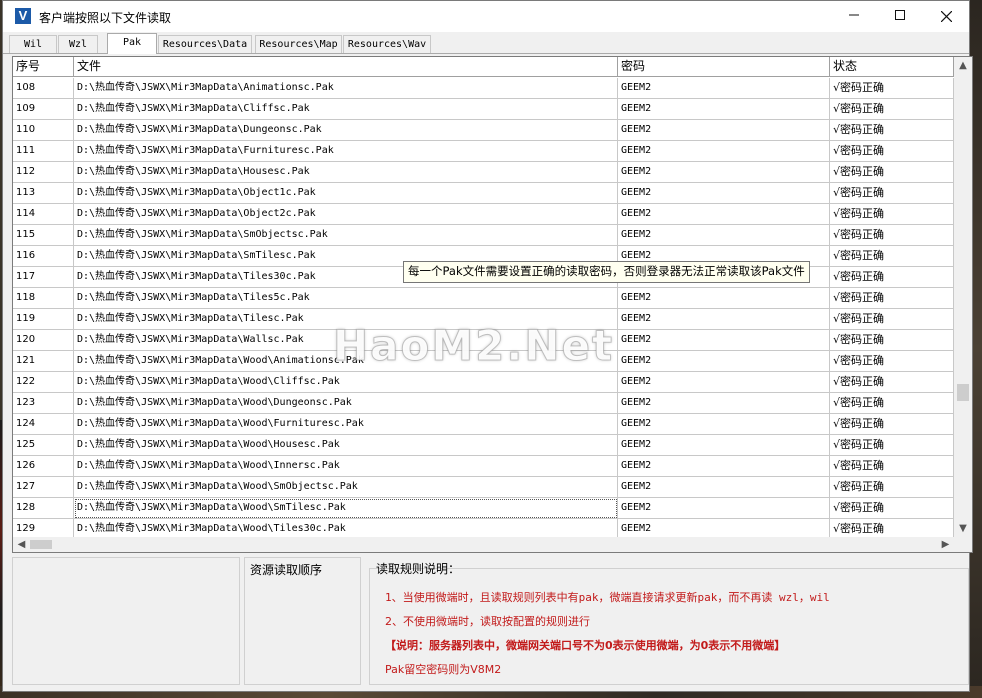 The image size is (982, 698). Describe the element at coordinates (43, 130) in the screenshot. I see `row-index: 110` at that location.